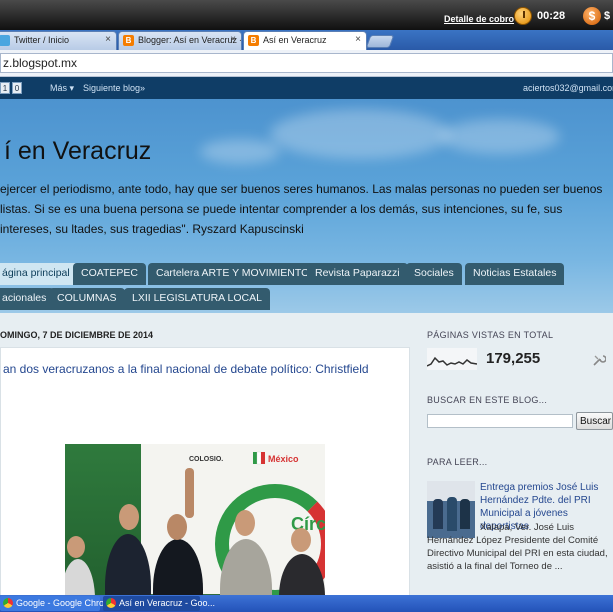 The height and width of the screenshot is (612, 613). I want to click on nav-tab-columnas: COLUMNAS, so click(87, 299).